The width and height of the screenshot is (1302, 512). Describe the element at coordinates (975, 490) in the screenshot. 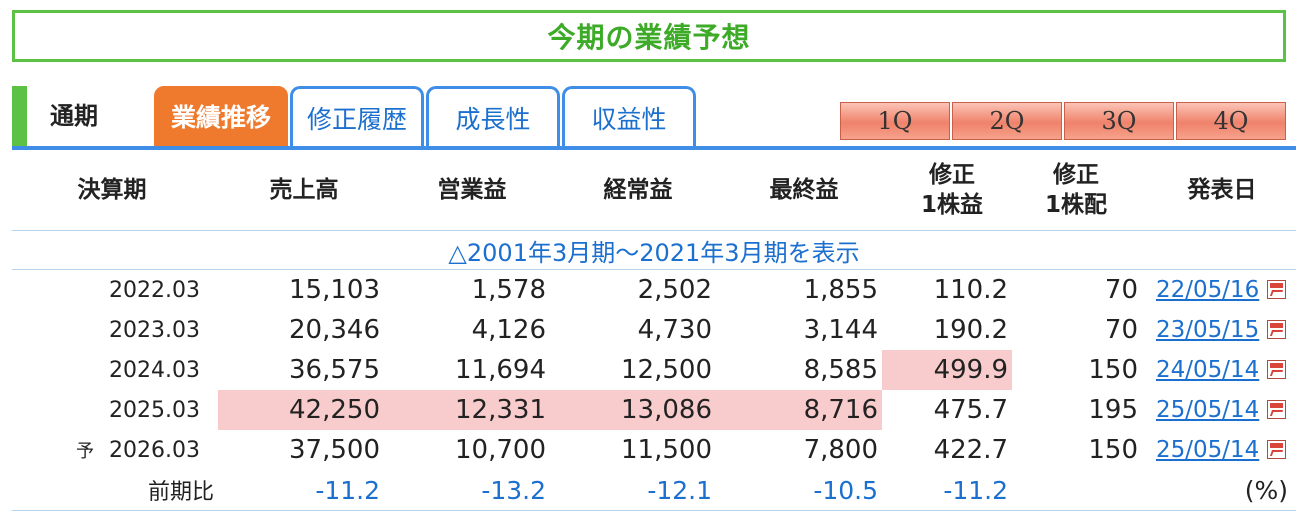

I see `change-eps: -11.2` at that location.